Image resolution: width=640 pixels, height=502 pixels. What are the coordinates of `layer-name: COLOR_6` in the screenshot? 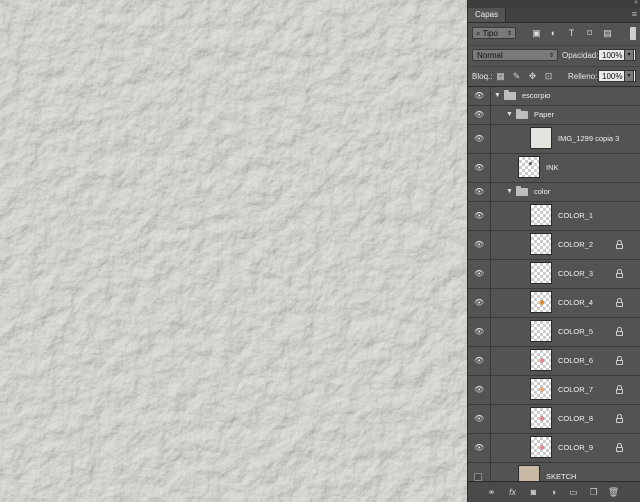 It's located at (576, 360).